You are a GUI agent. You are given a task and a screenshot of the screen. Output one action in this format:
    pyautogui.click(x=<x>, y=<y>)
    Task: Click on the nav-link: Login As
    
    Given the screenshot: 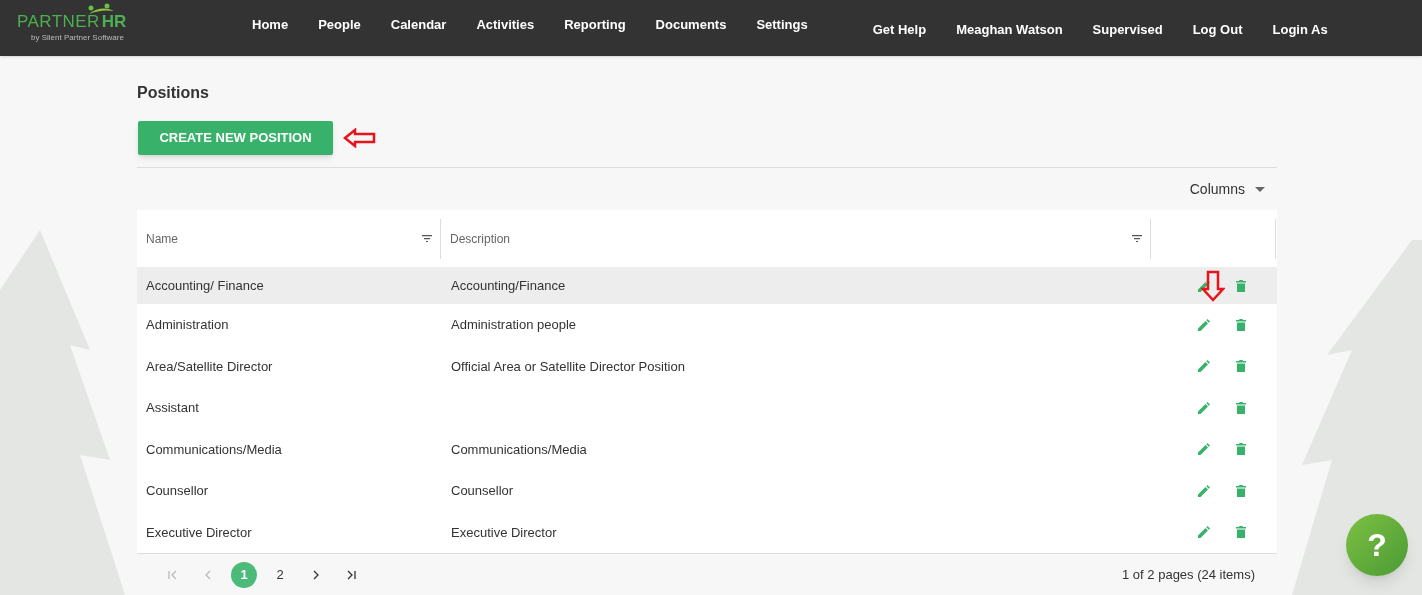 What is the action you would take?
    pyautogui.click(x=1300, y=30)
    